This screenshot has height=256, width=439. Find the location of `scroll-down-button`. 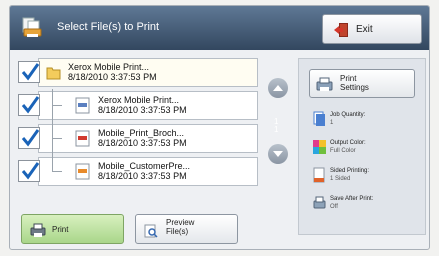

scroll-down-button is located at coordinates (278, 154).